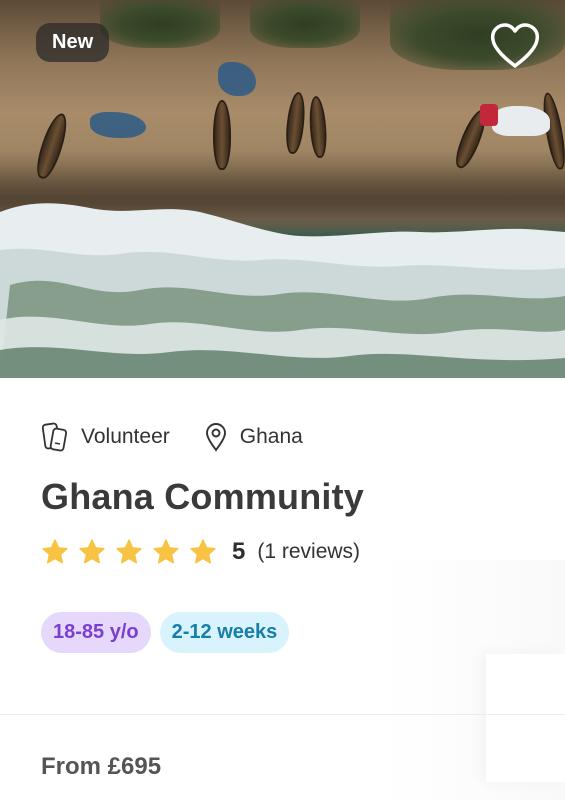 This screenshot has width=565, height=800. Describe the element at coordinates (125, 436) in the screenshot. I see `trip-type-label: Volunteer` at that location.